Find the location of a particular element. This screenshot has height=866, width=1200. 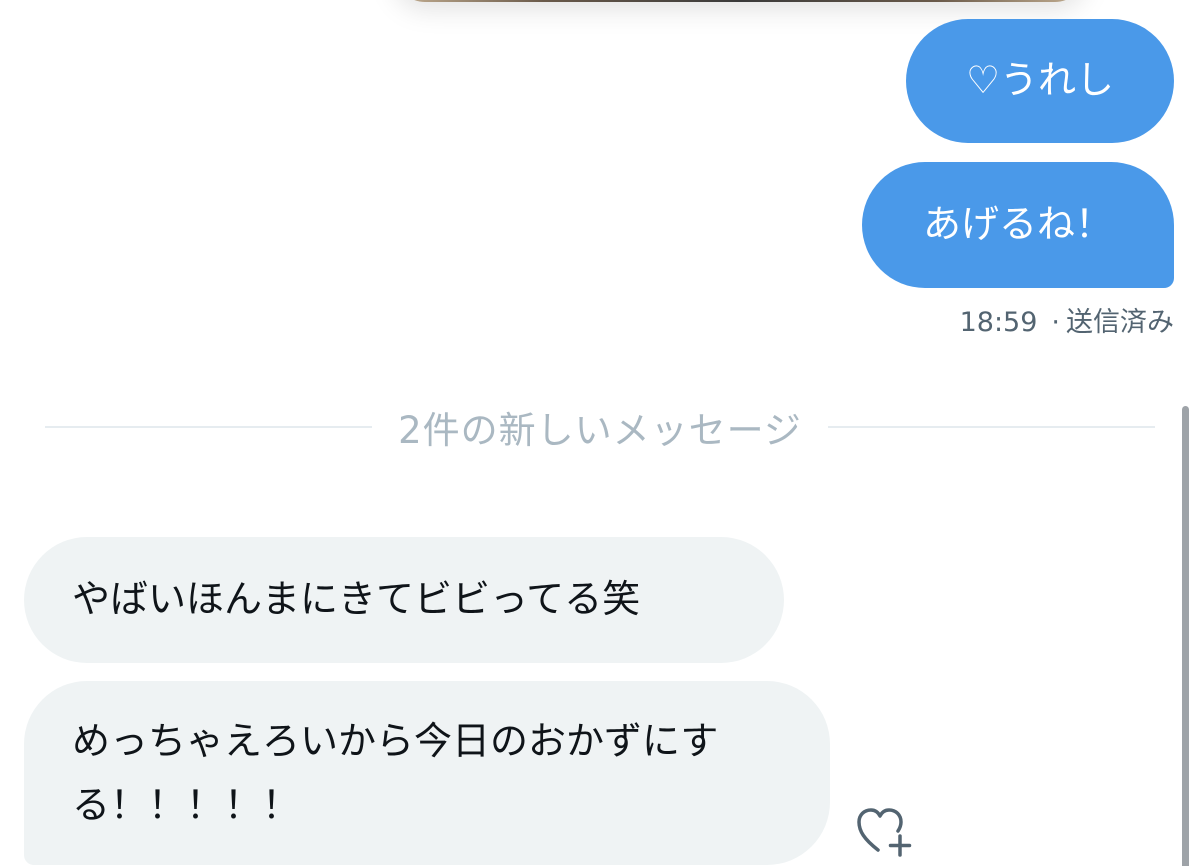

message-meta: 18:59 · 送信済み is located at coordinates (1067, 319).